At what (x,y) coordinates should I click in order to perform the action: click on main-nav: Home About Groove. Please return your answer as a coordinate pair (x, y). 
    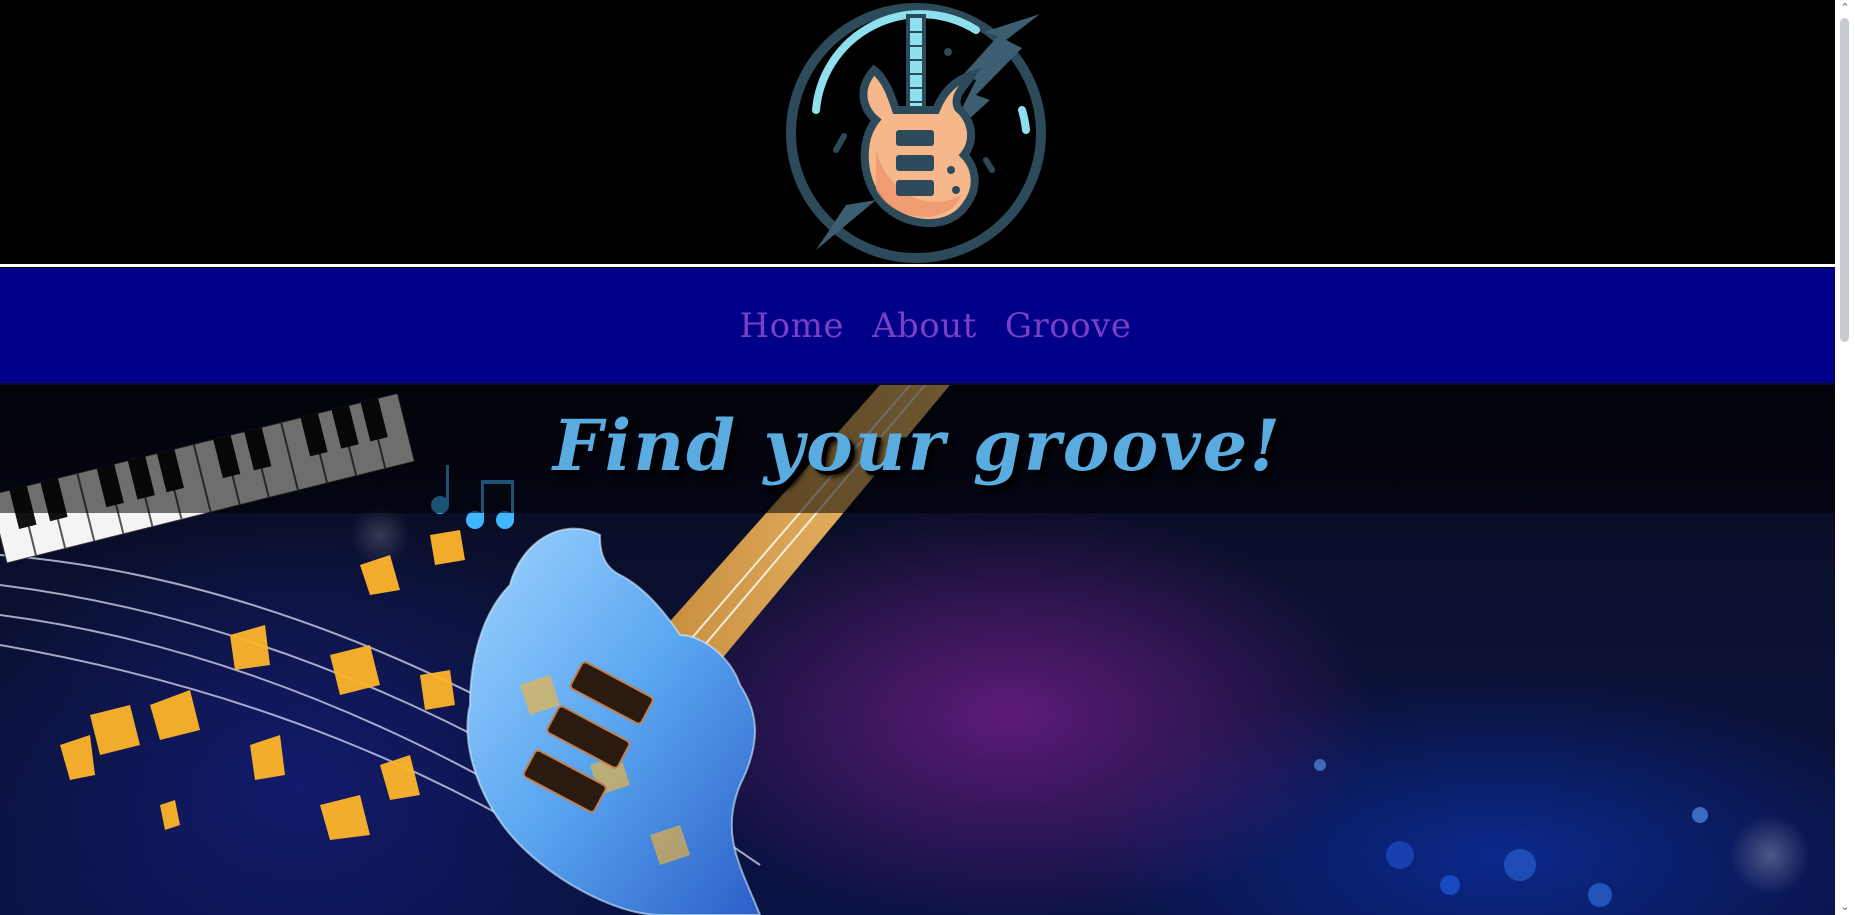
    Looking at the image, I should click on (917, 326).